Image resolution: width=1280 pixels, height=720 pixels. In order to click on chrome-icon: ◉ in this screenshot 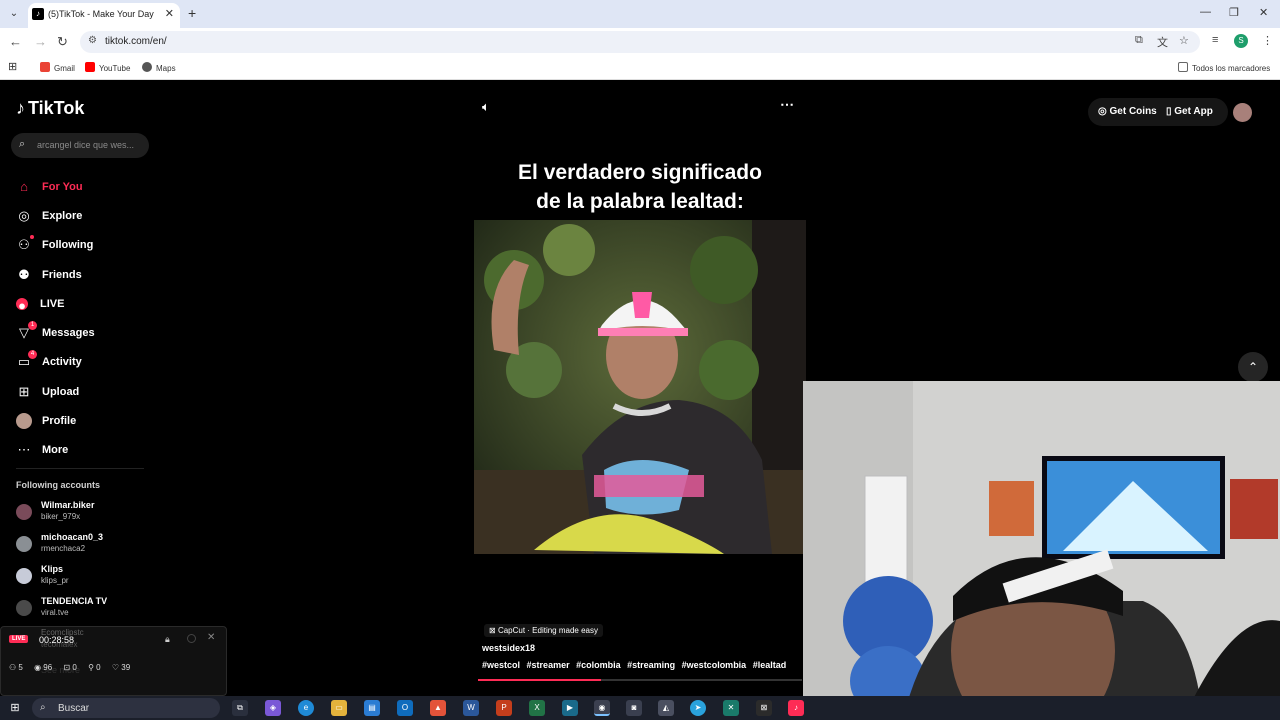, I will do `click(602, 708)`.